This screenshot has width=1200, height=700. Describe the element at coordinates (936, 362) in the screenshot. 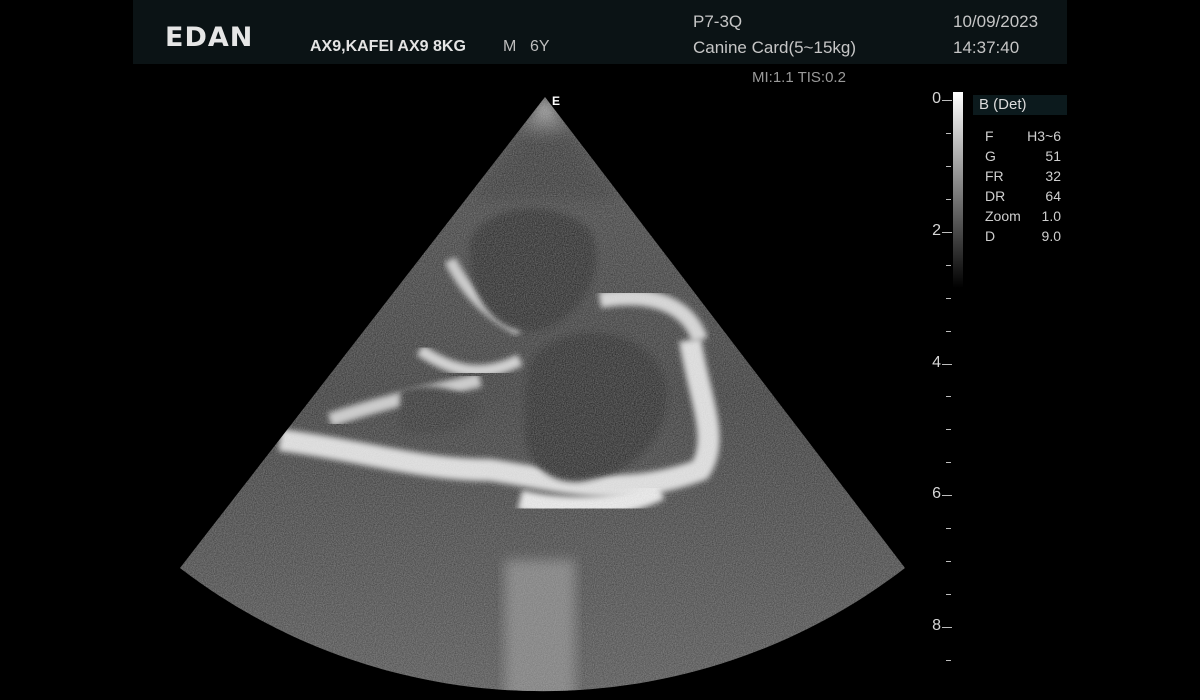

I see `depth-label: 4` at that location.